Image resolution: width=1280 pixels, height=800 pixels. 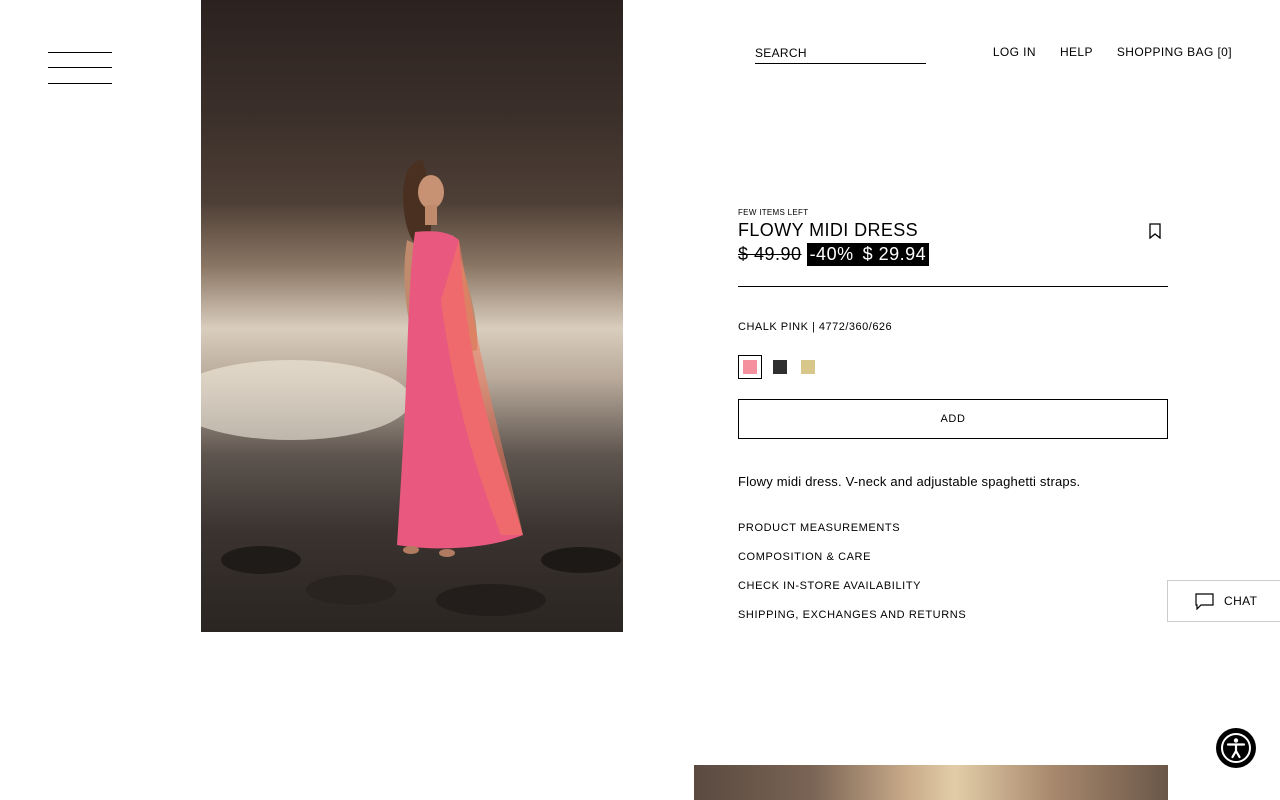 What do you see at coordinates (894, 254) in the screenshot?
I see `sale-price: $ 29.94` at bounding box center [894, 254].